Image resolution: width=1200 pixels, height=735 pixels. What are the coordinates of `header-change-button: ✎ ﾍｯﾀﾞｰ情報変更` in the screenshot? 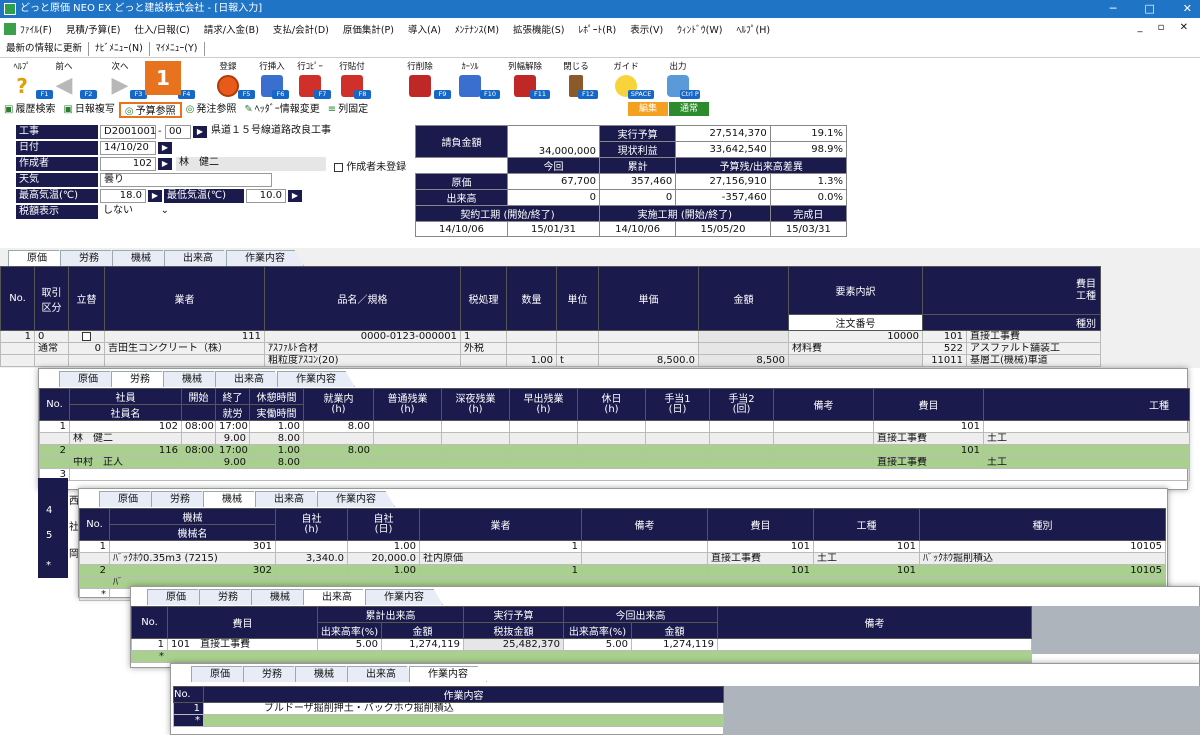 It's located at (281, 110).